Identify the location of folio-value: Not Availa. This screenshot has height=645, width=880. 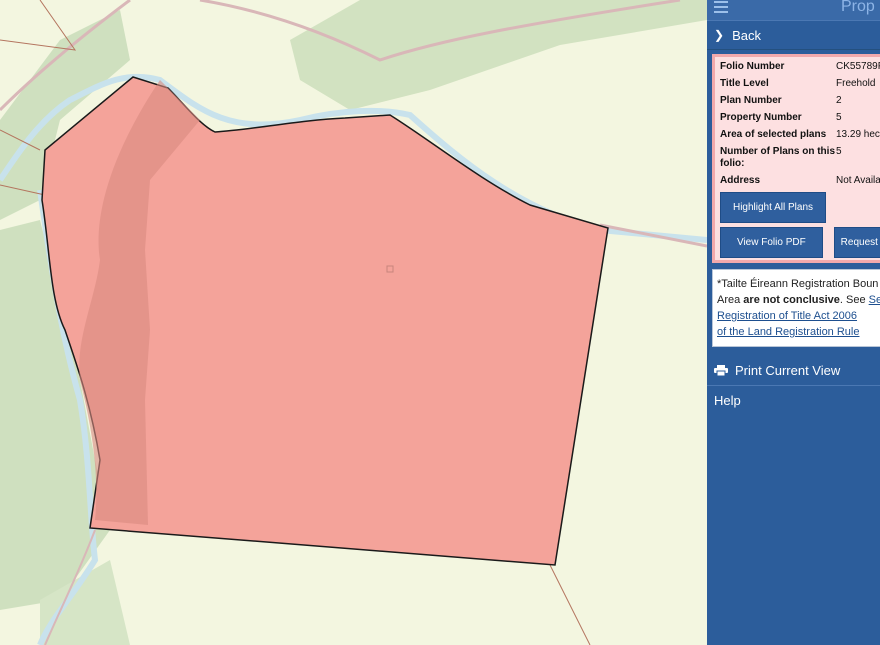
(858, 180).